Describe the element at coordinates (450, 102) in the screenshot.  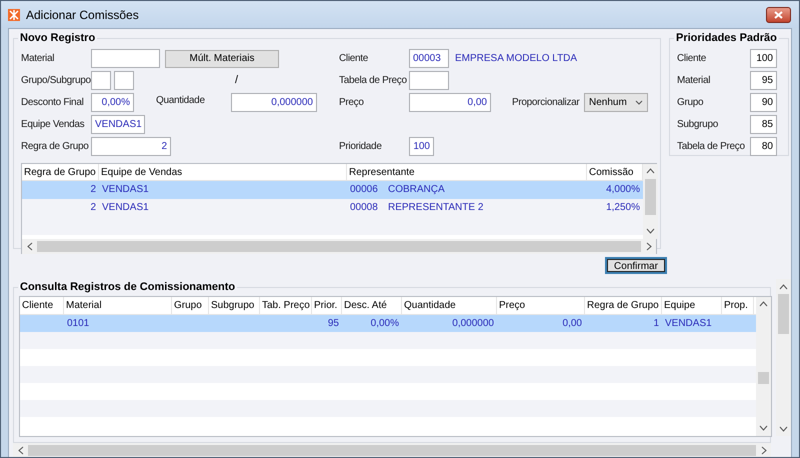
I see `input-field: 0,00` at that location.